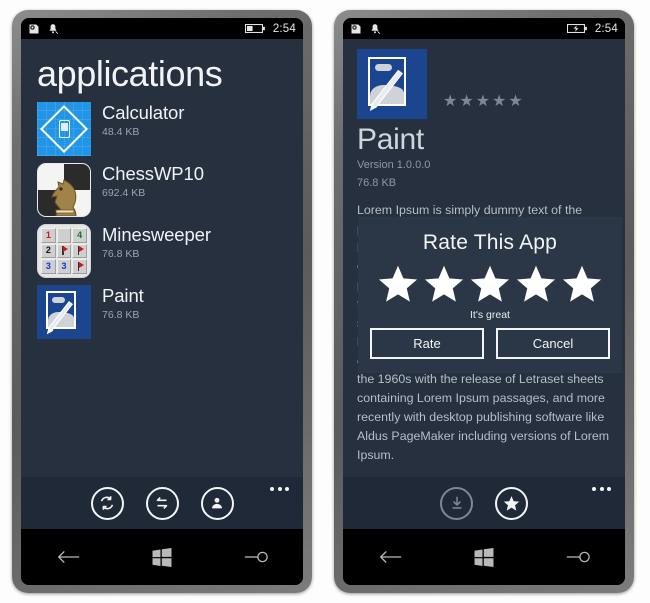 This screenshot has width=650, height=603. I want to click on app-size: 692.4 KB, so click(124, 192).